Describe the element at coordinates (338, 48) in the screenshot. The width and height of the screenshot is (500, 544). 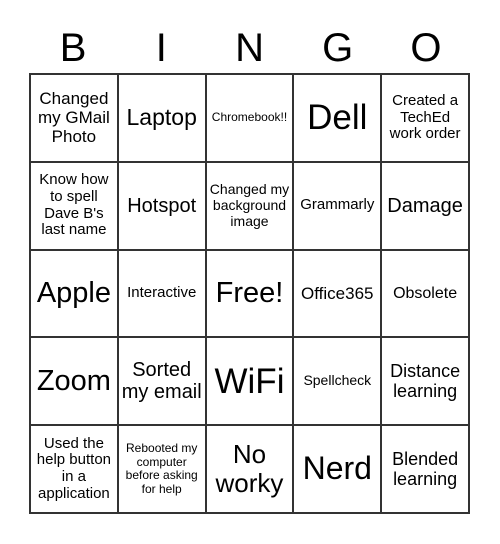
I see `header-letter-g: G` at that location.